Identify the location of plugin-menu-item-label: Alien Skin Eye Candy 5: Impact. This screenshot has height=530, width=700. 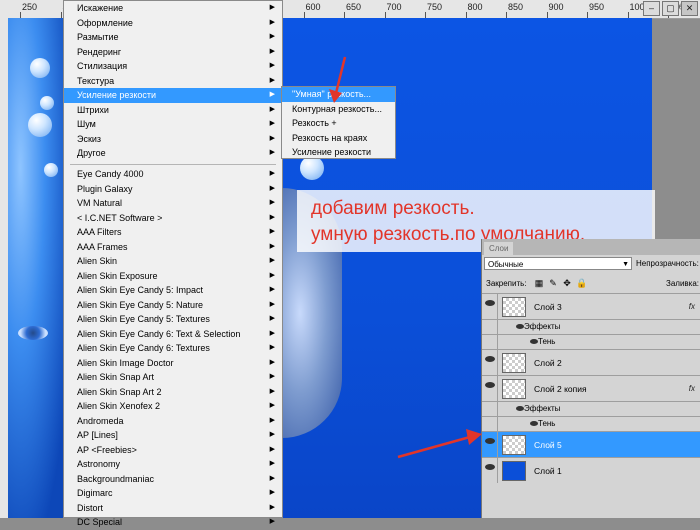
(140, 290).